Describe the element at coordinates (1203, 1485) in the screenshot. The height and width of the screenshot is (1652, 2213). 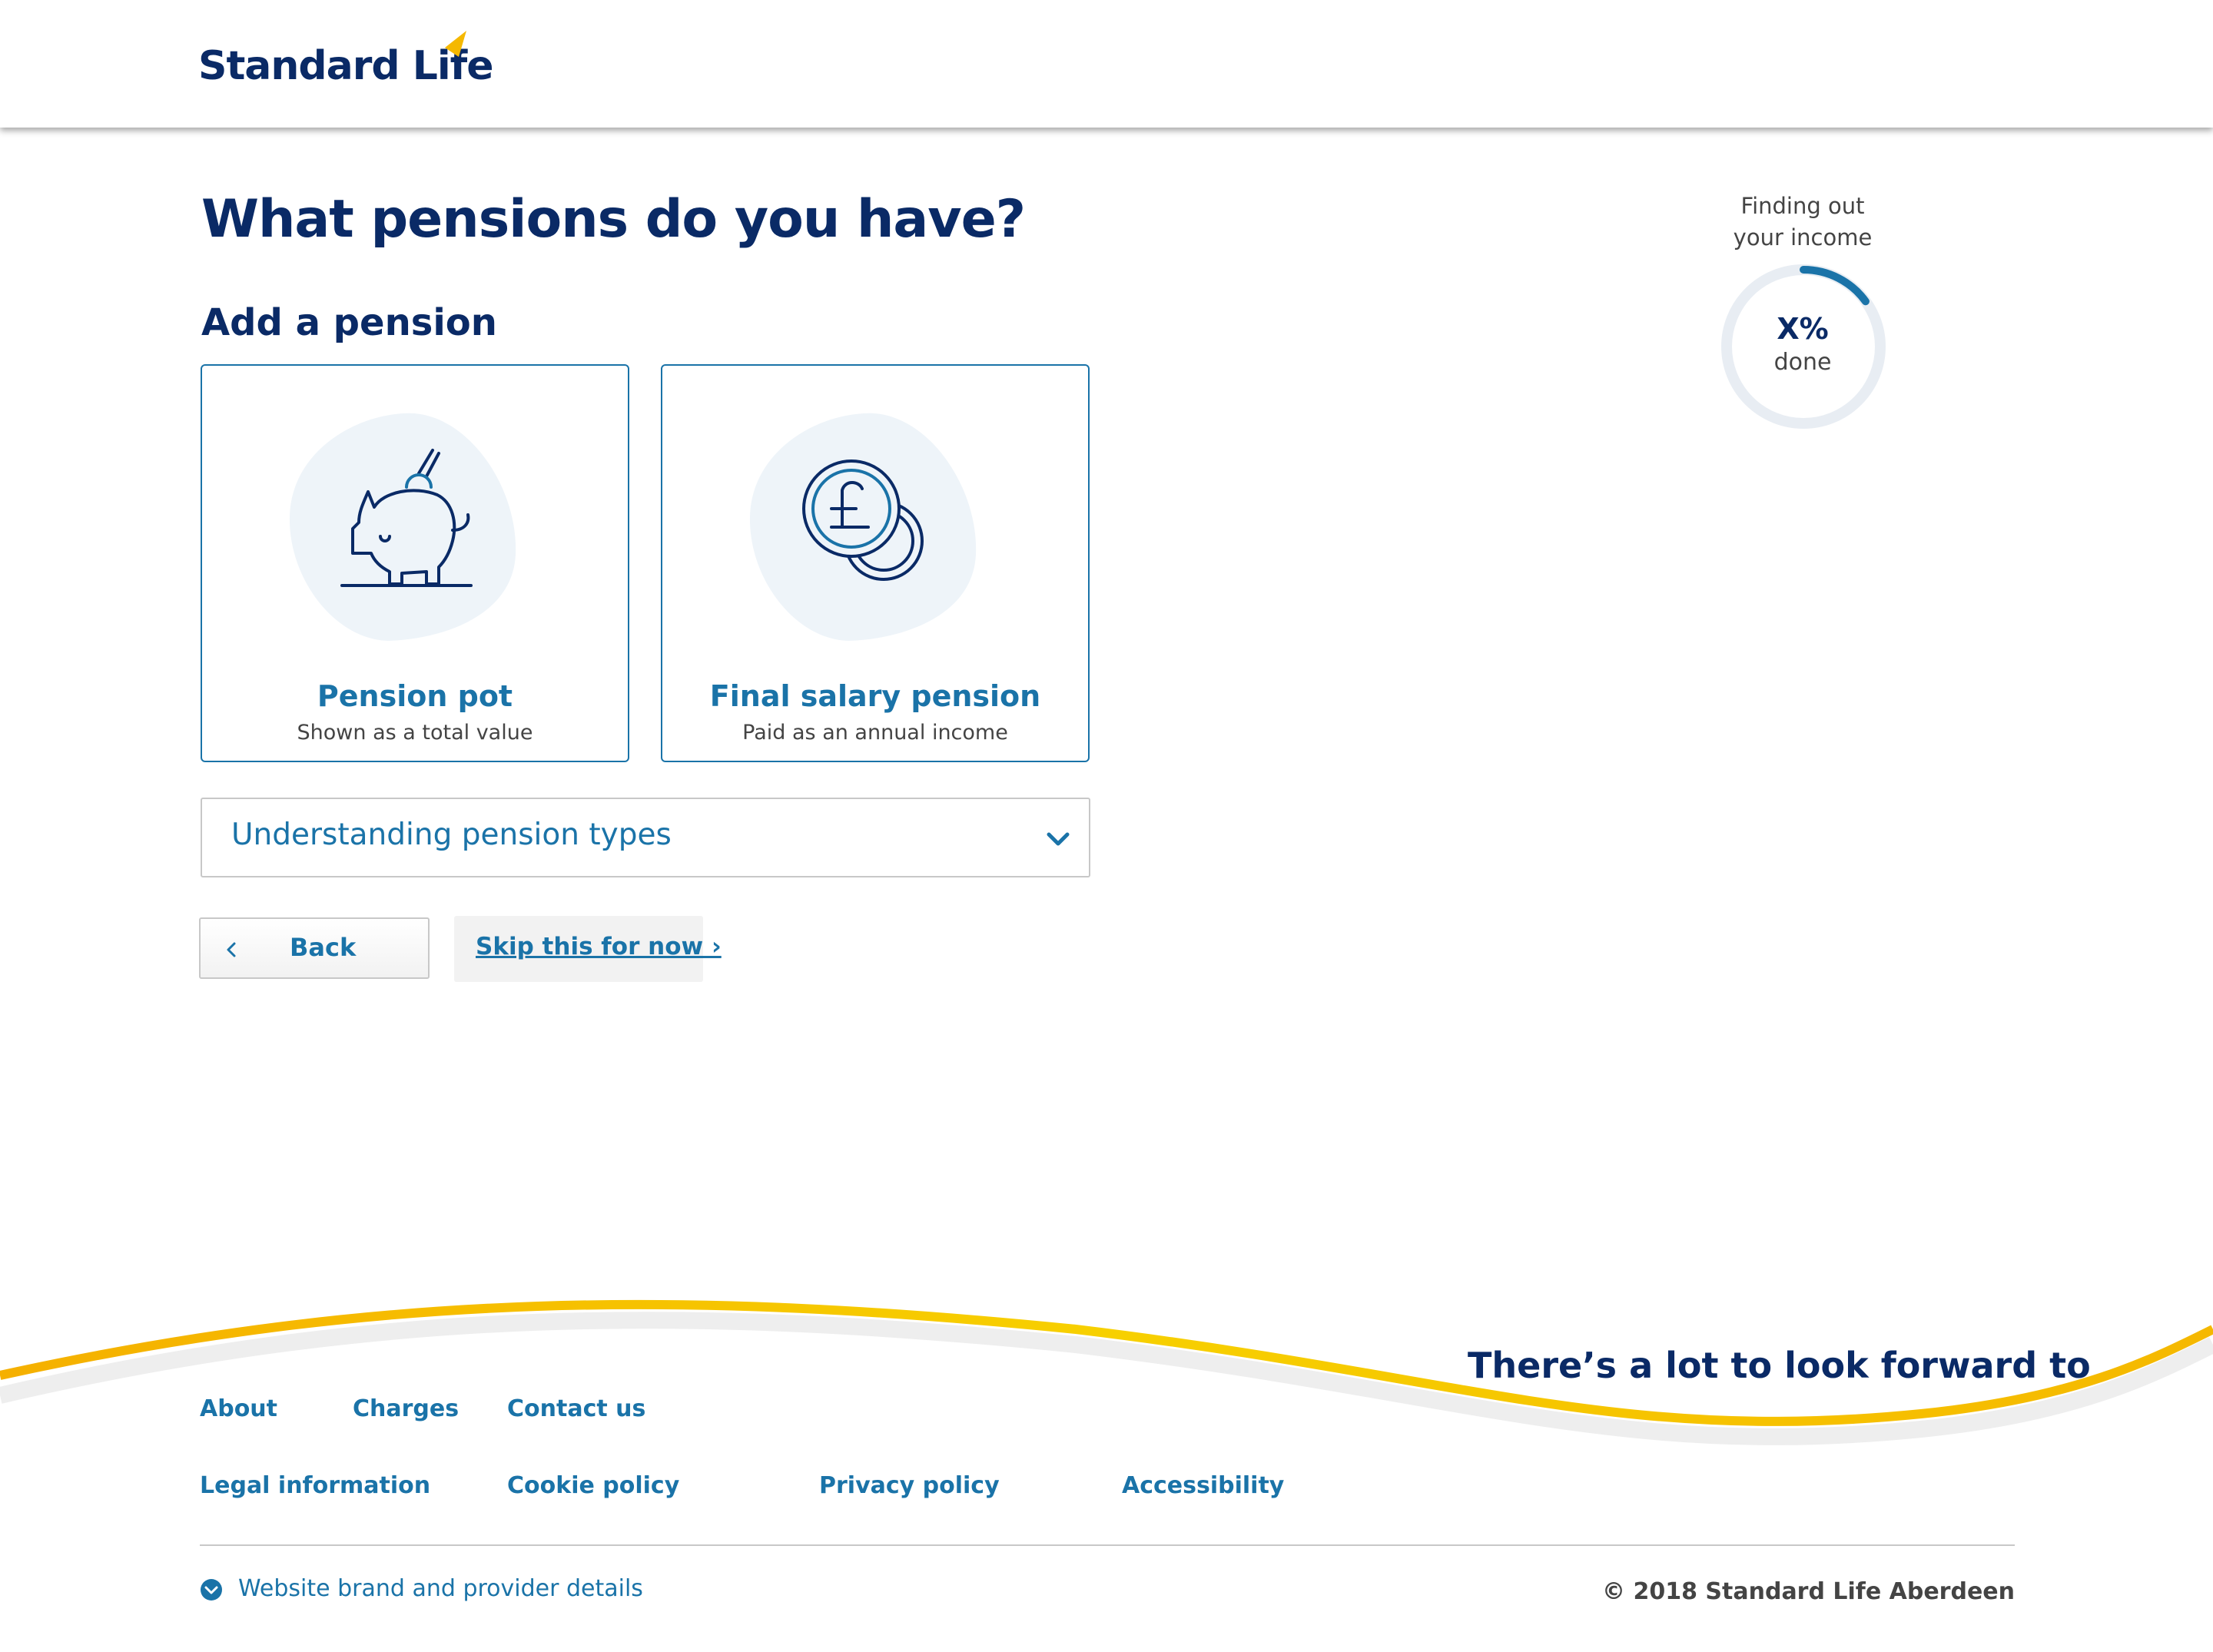
I see `footer-link-accessibility: Accessibility` at that location.